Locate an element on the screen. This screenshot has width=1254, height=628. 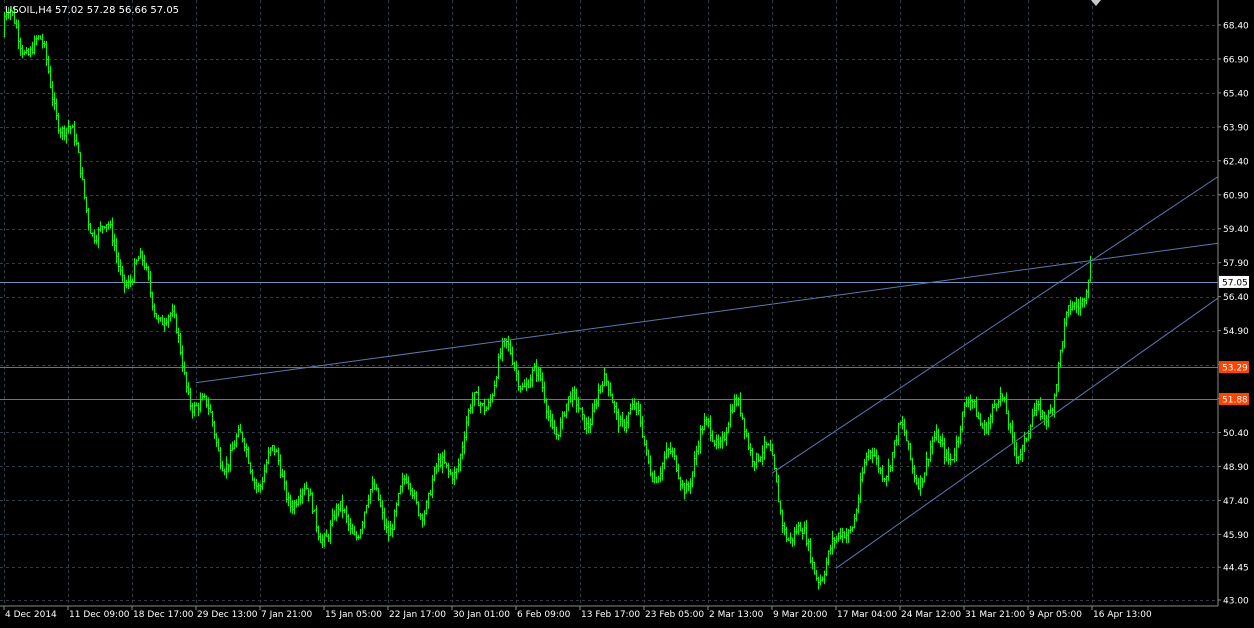
ohlc-values: 57.02 57.28 56.66 57.05 is located at coordinates (117, 10).